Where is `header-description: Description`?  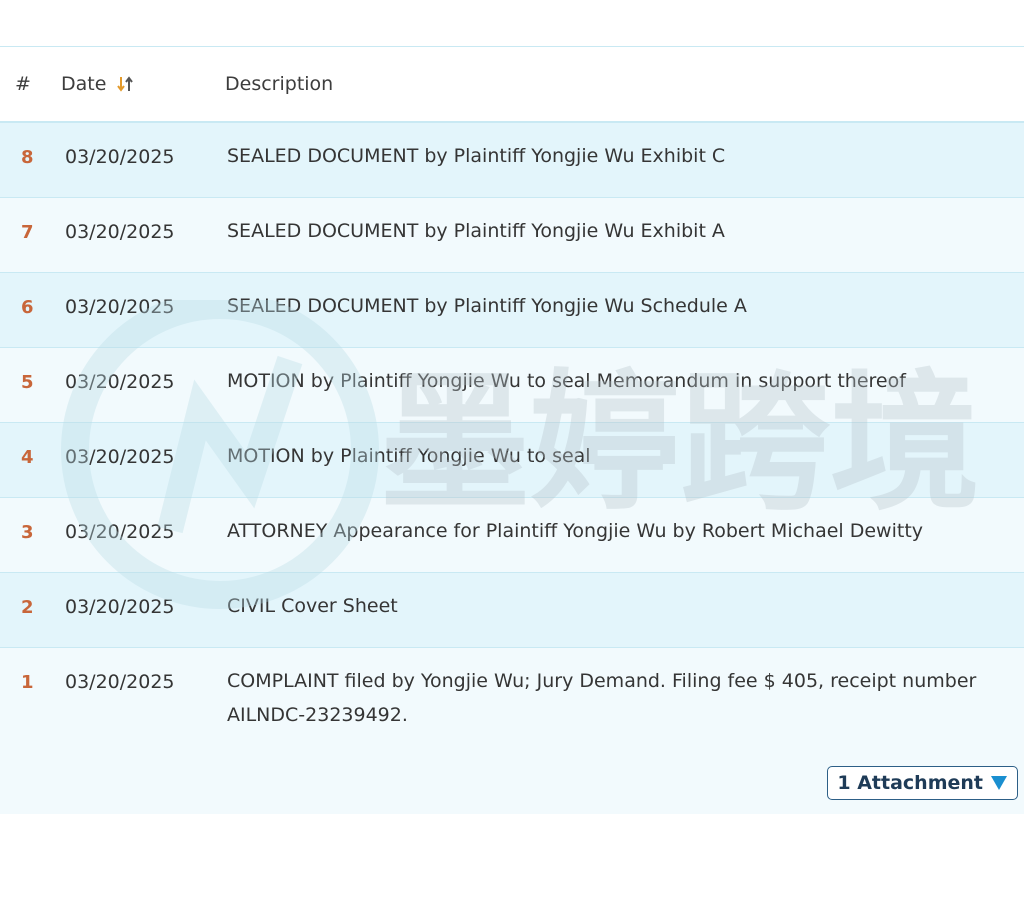
header-description: Description is located at coordinates (279, 84).